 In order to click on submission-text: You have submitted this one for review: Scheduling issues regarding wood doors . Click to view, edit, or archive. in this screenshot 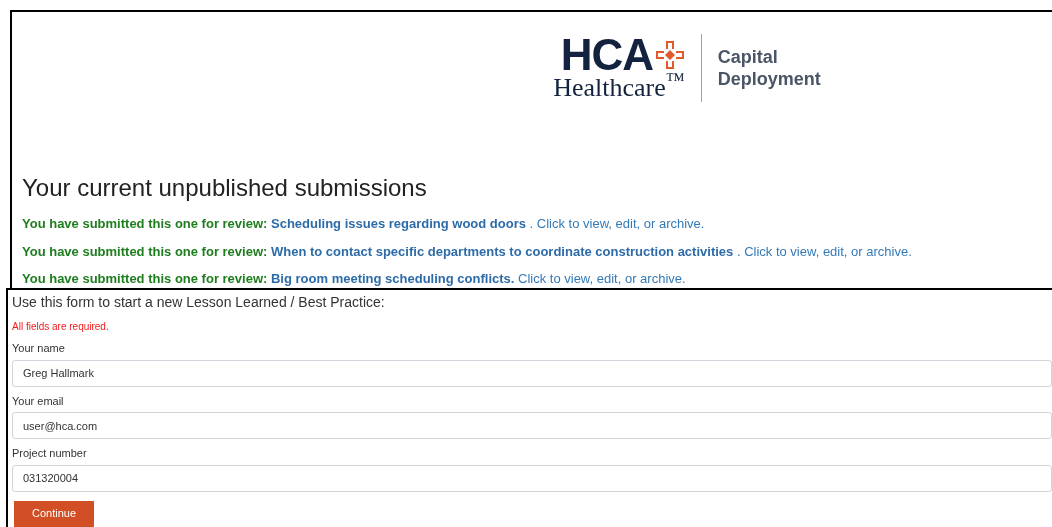, I will do `click(364, 224)`.